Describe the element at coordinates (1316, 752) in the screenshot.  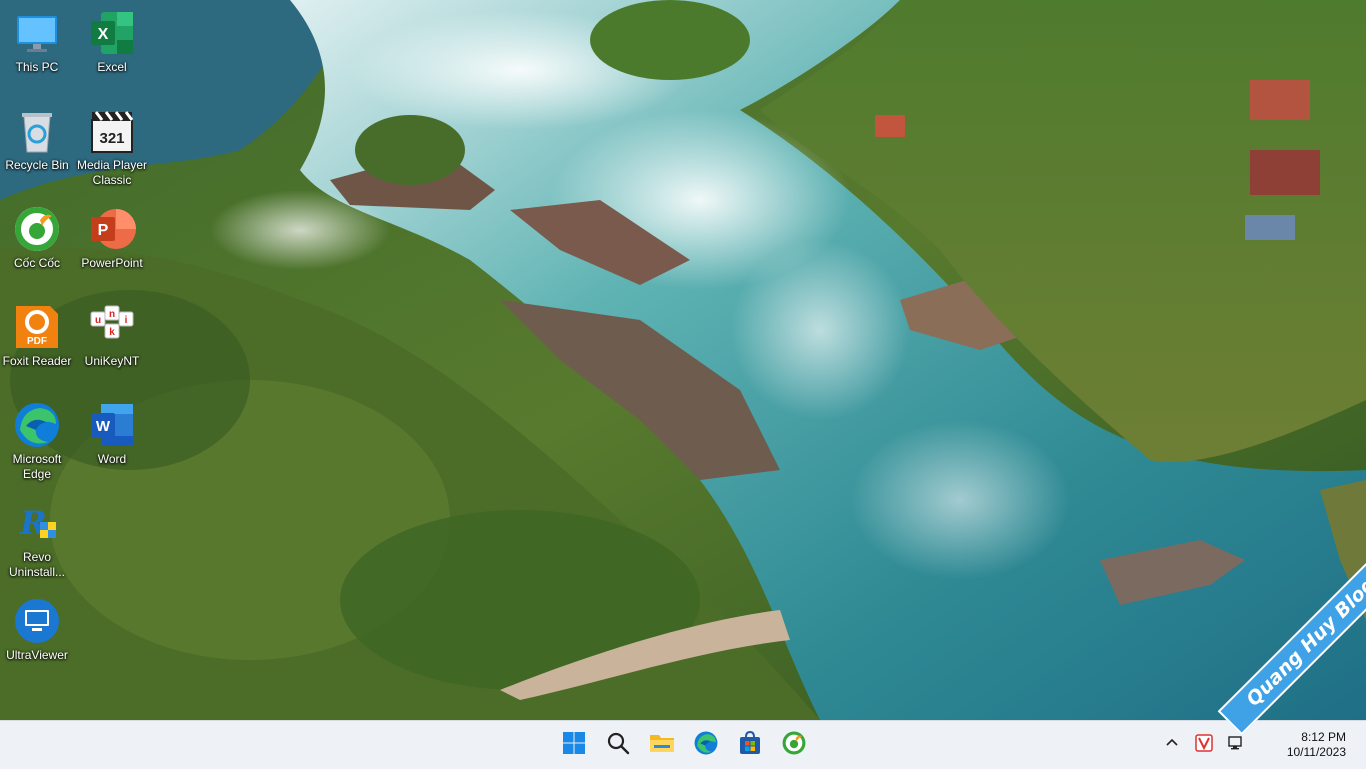
I see `clock-date: 10/11/2023` at that location.